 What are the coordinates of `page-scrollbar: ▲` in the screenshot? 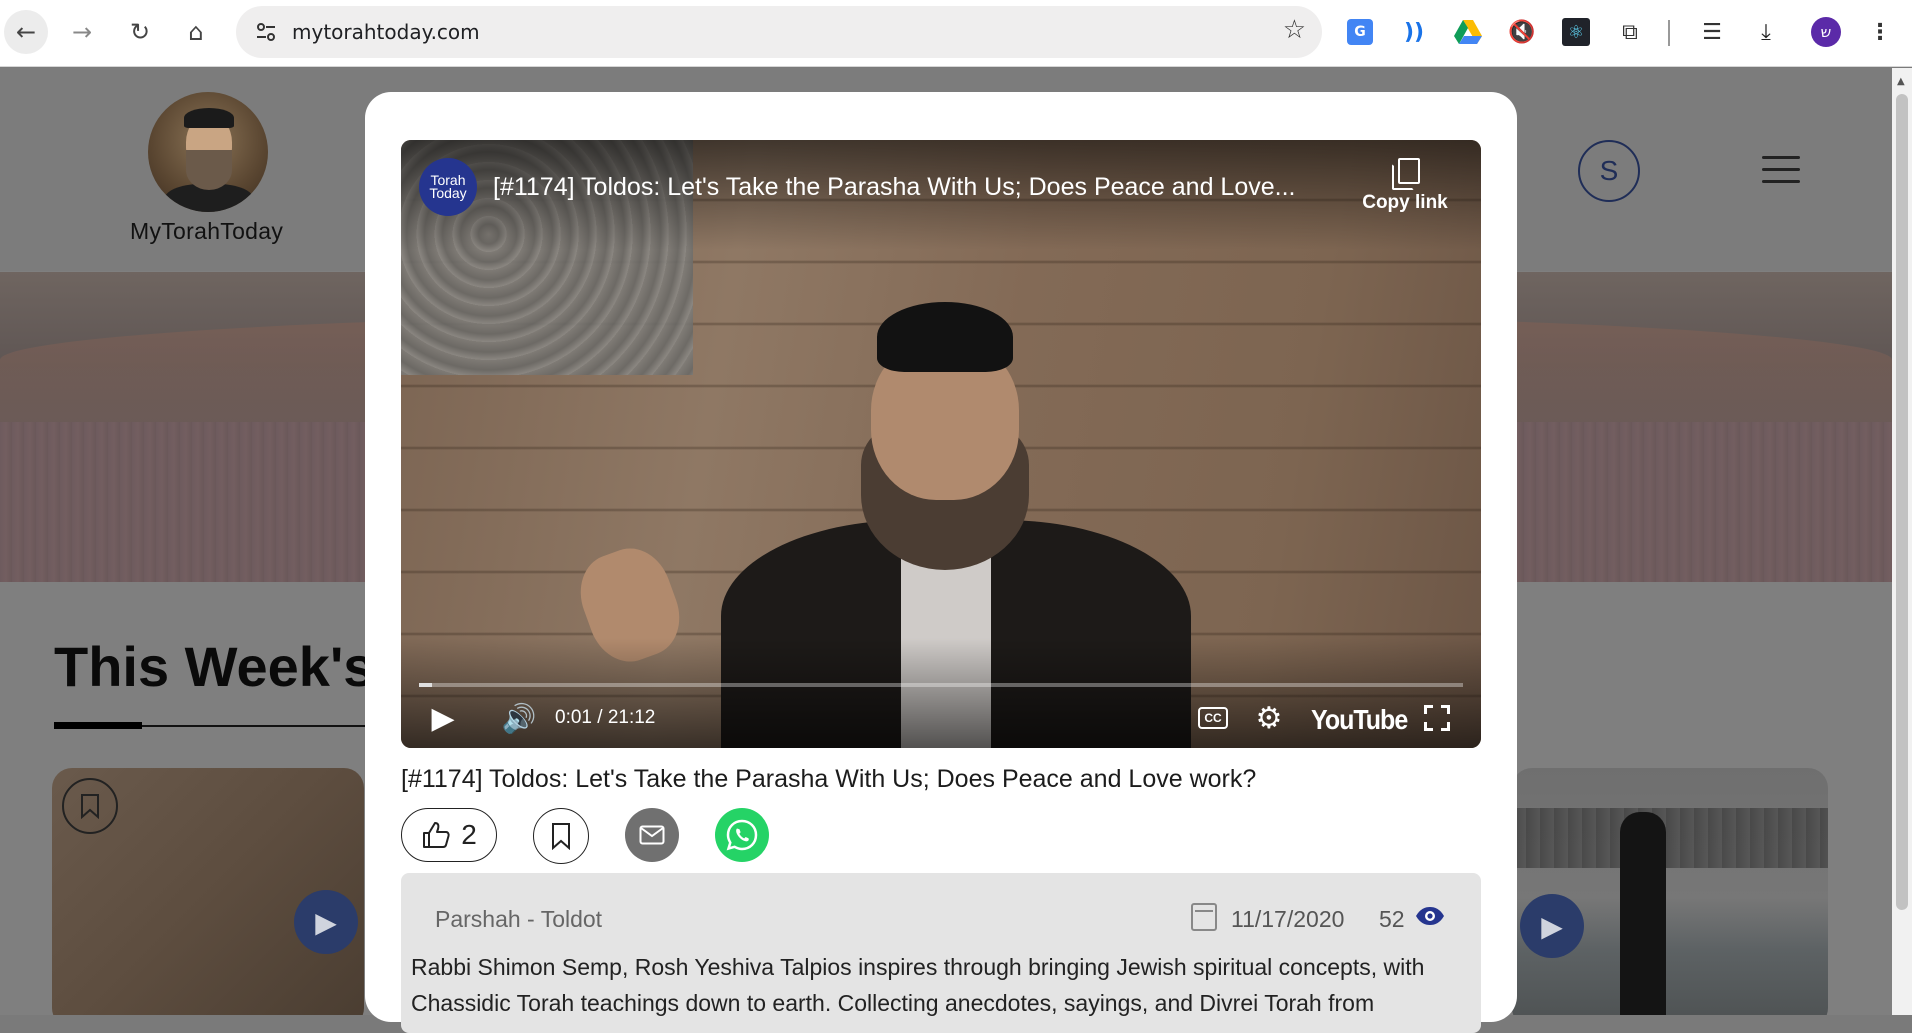 It's located at (1902, 541).